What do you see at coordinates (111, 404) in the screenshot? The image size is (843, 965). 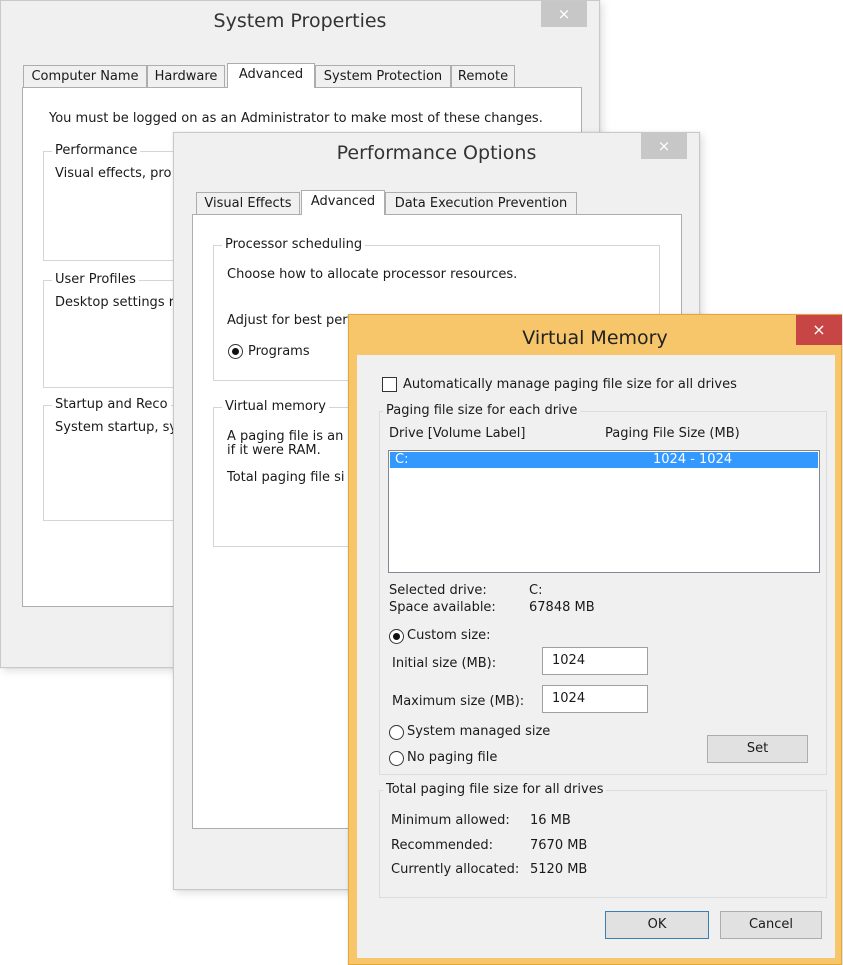 I see `startup-recovery-legend: Startup and Reco` at bounding box center [111, 404].